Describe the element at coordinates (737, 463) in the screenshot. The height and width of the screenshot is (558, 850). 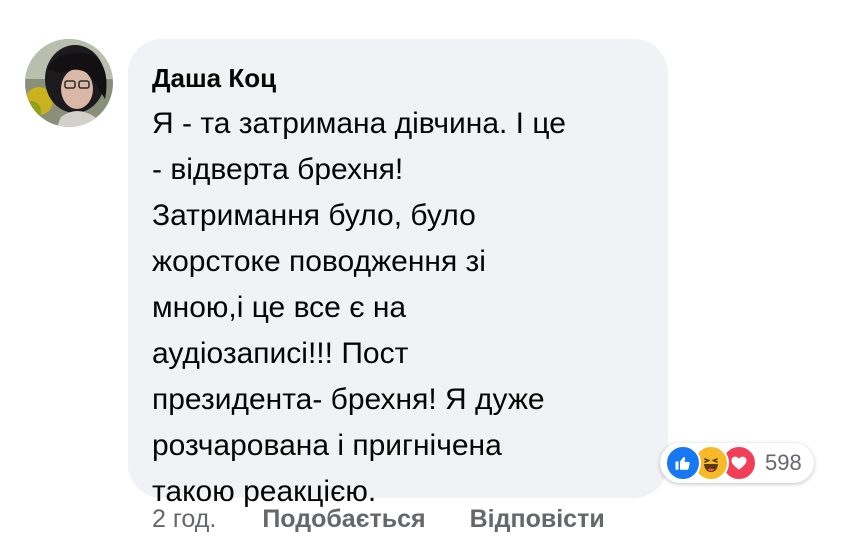
I see `reactions-summary: 598` at that location.